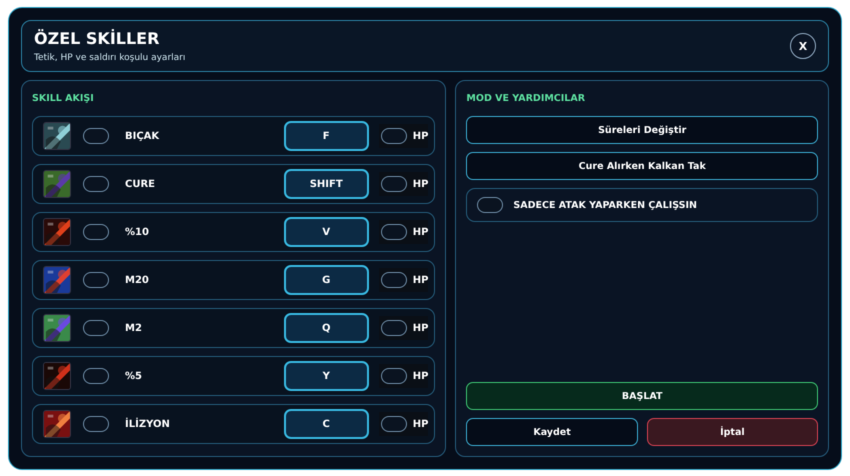 The image size is (850, 476). What do you see at coordinates (148, 424) in the screenshot?
I see `skill-name: İLİZYON` at bounding box center [148, 424].